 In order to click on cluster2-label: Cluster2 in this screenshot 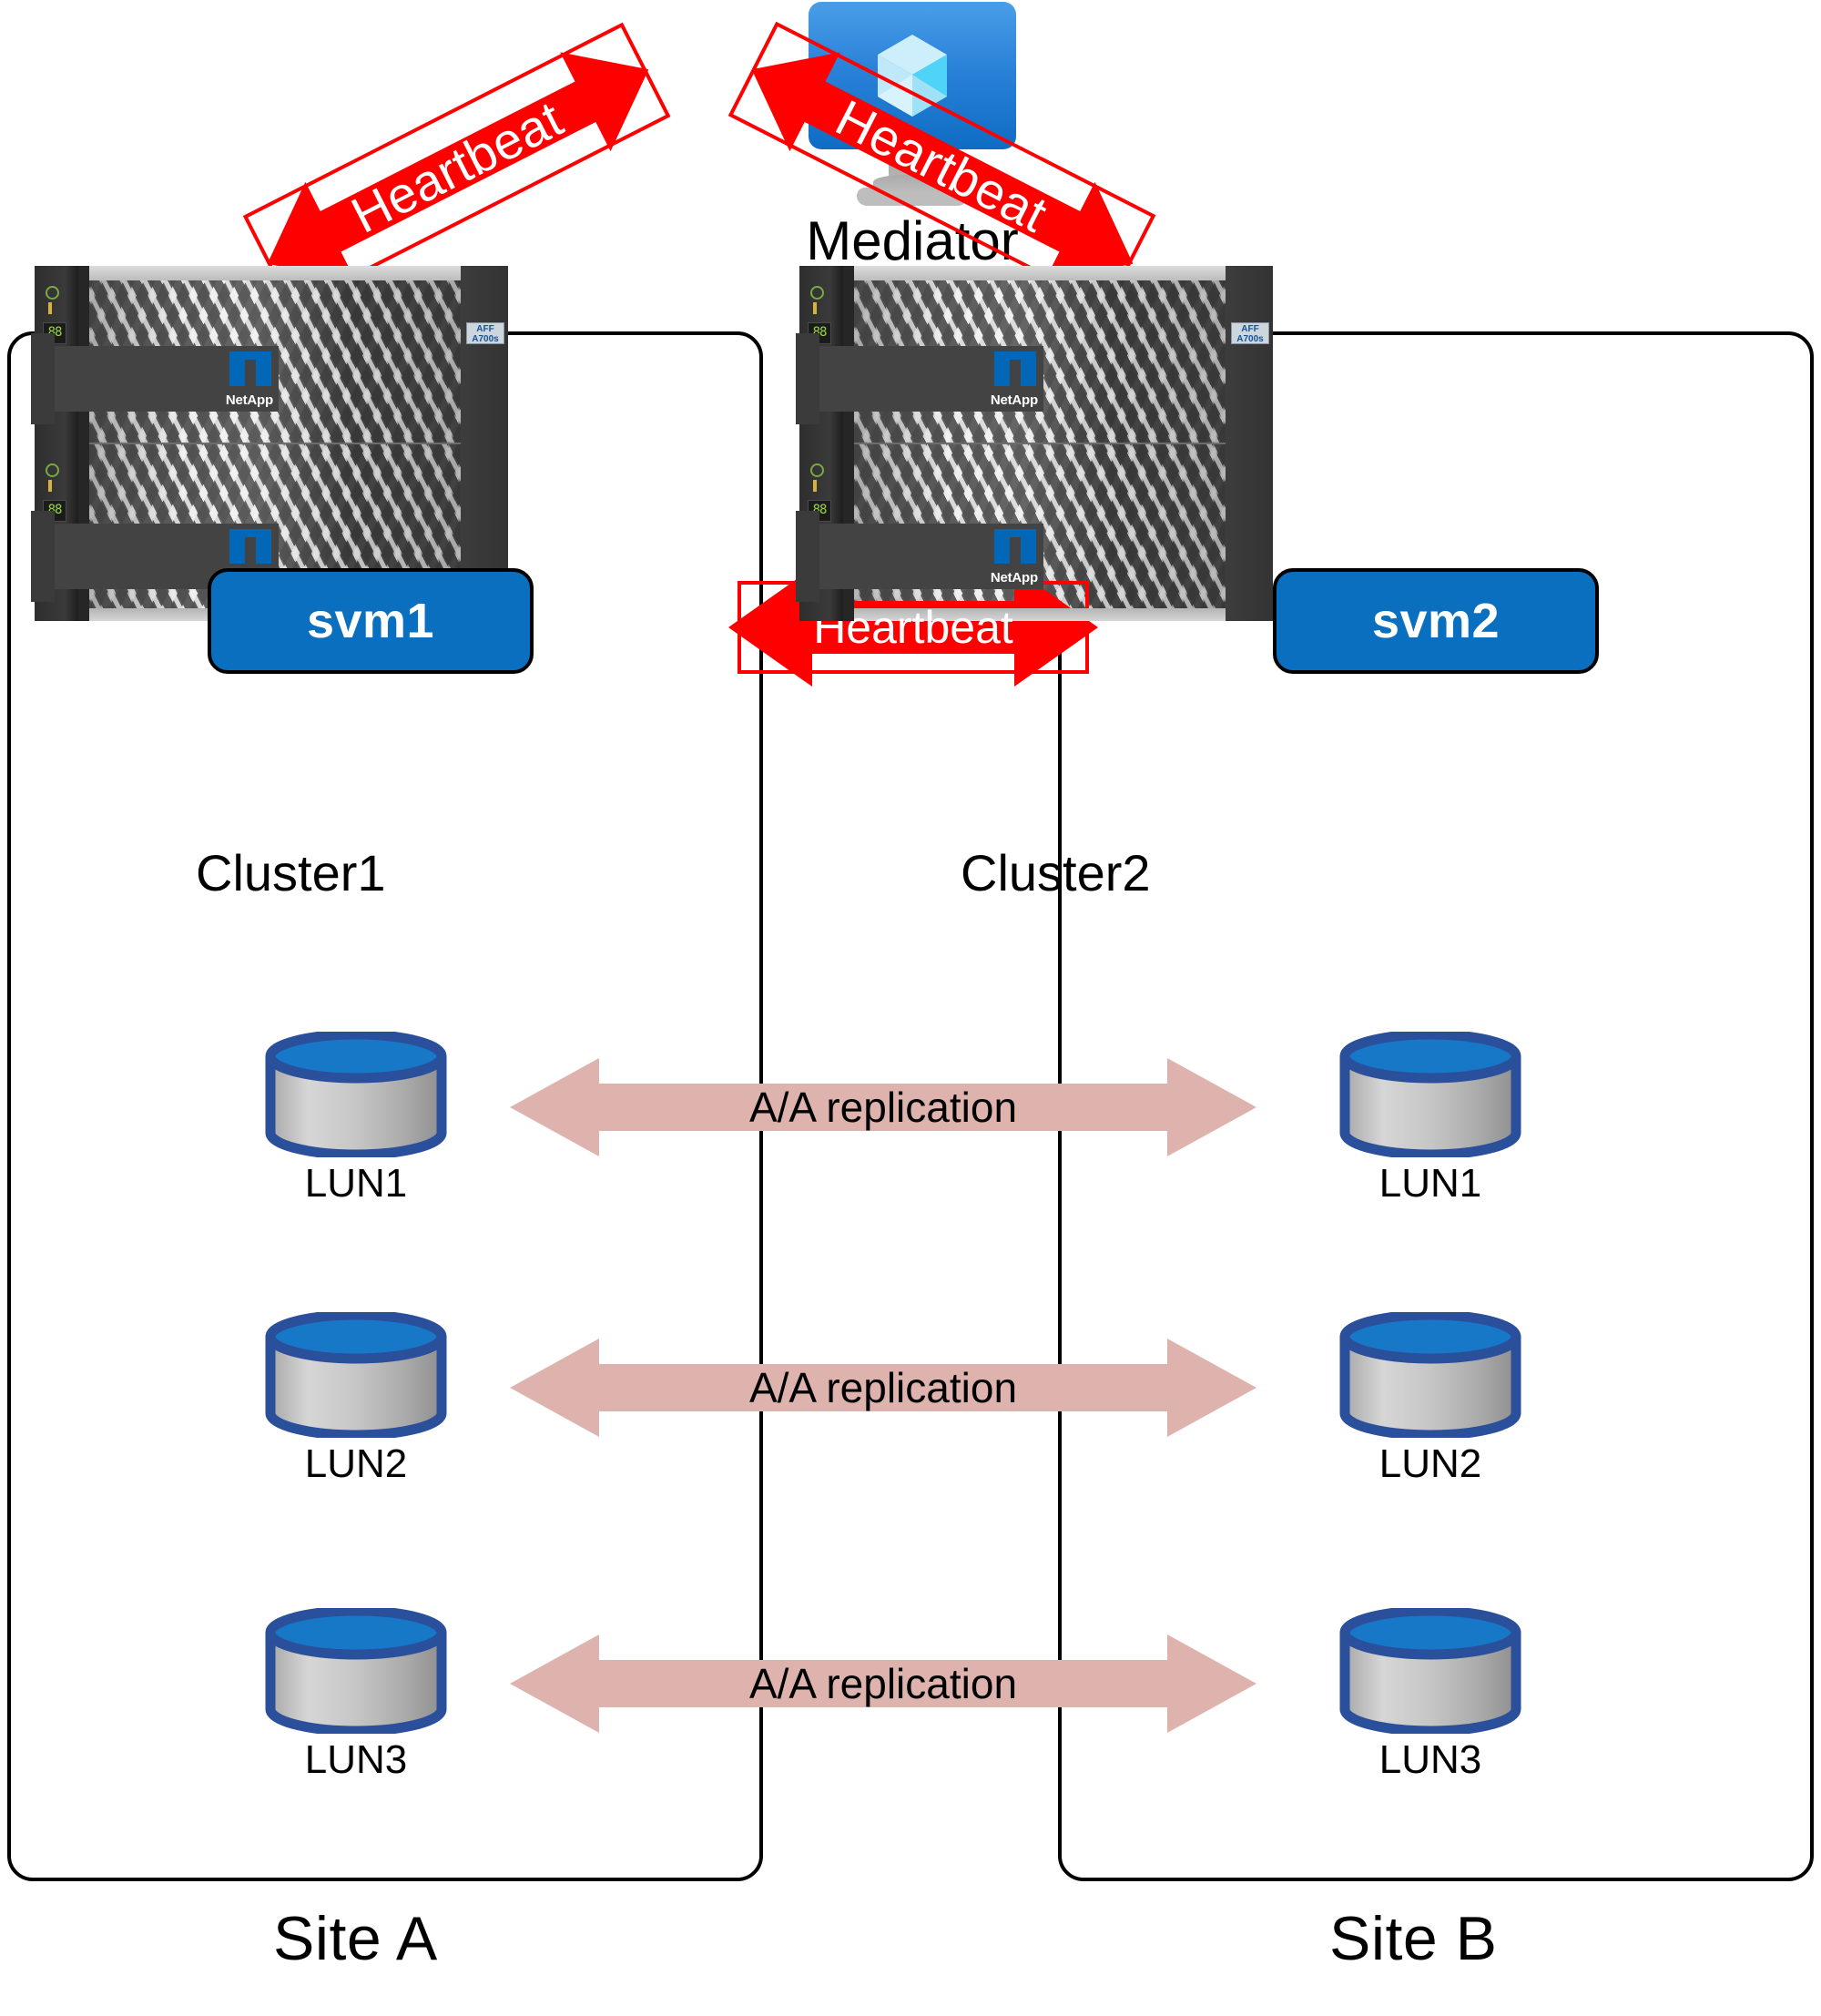, I will do `click(1056, 872)`.